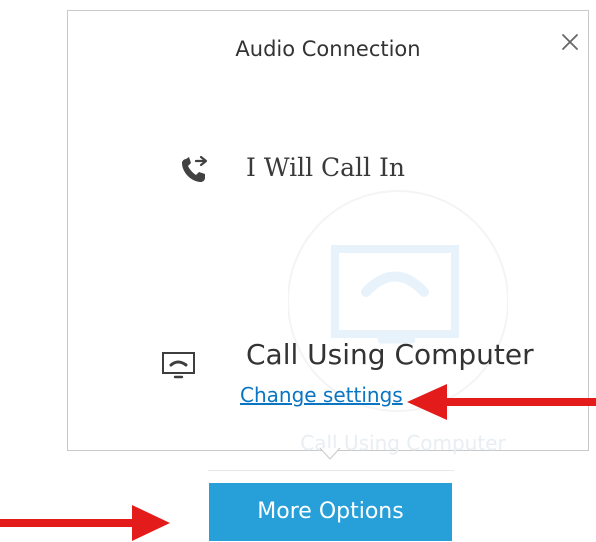 The height and width of the screenshot is (542, 596). I want to click on call-using-computer-option: Call Using Computer, so click(350, 361).